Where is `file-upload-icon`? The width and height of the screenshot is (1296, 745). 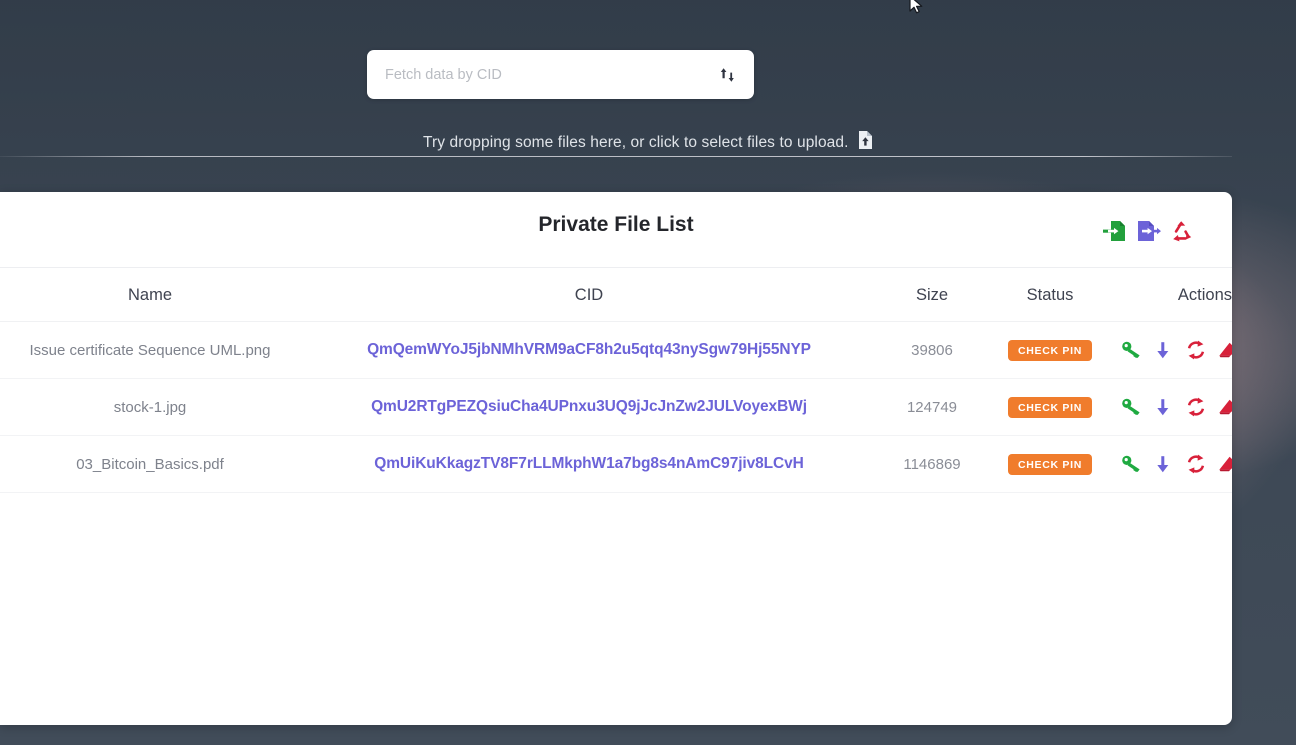 file-upload-icon is located at coordinates (865, 142).